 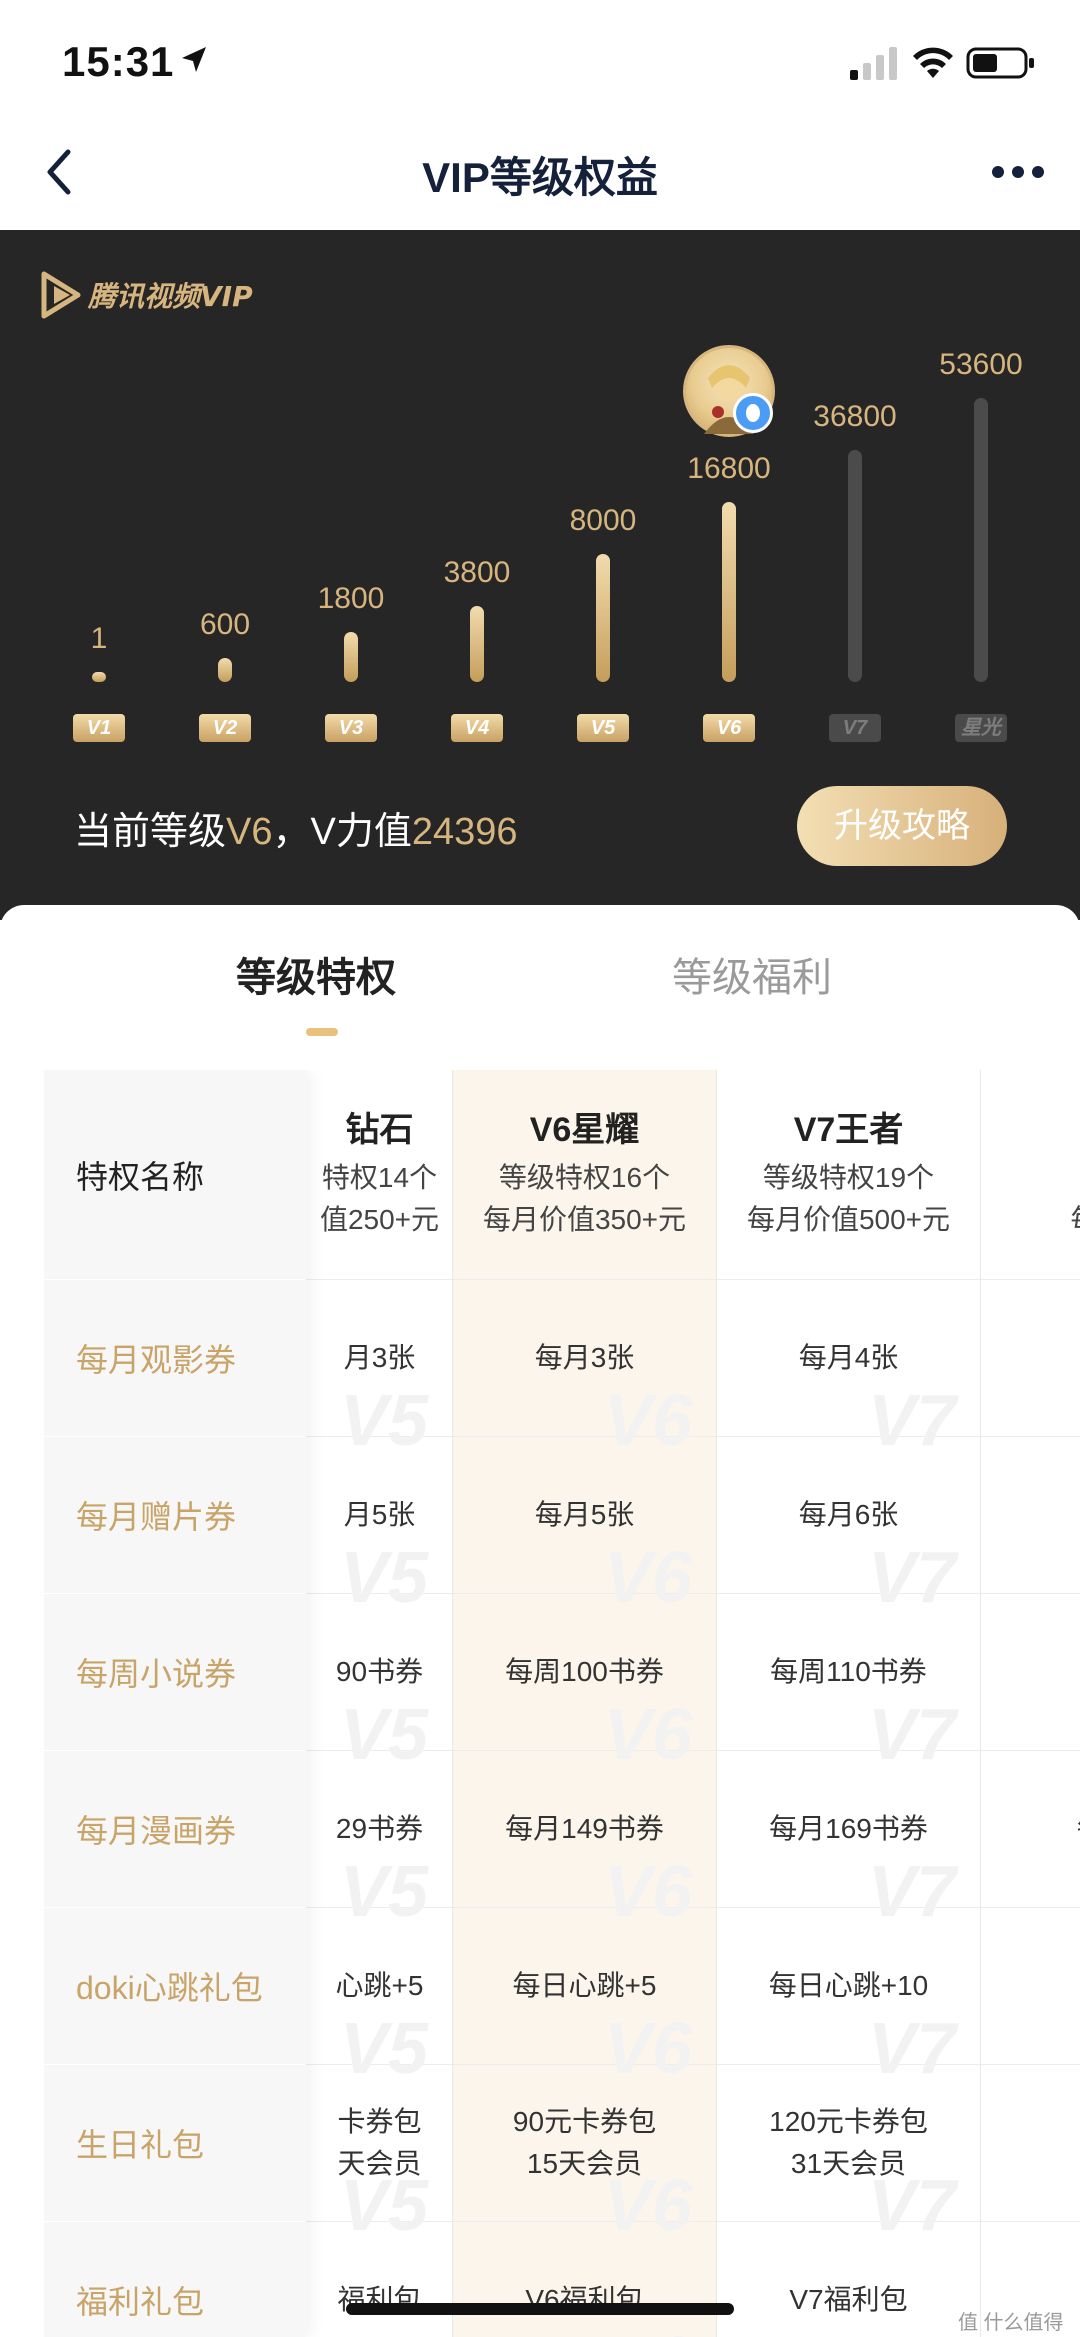 I want to click on privilege-value-cell: 每月6张 V7, so click(x=848, y=1525).